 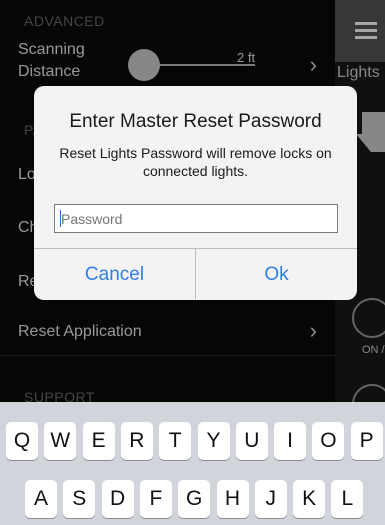 What do you see at coordinates (136, 441) in the screenshot?
I see `key-r: R` at bounding box center [136, 441].